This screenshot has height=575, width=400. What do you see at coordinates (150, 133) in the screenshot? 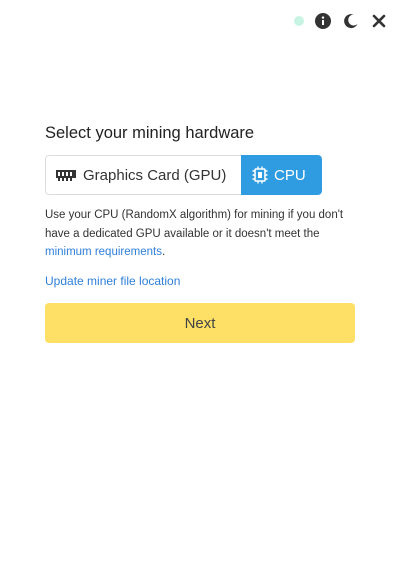
I see `page-title: Select your mining hardware` at bounding box center [150, 133].